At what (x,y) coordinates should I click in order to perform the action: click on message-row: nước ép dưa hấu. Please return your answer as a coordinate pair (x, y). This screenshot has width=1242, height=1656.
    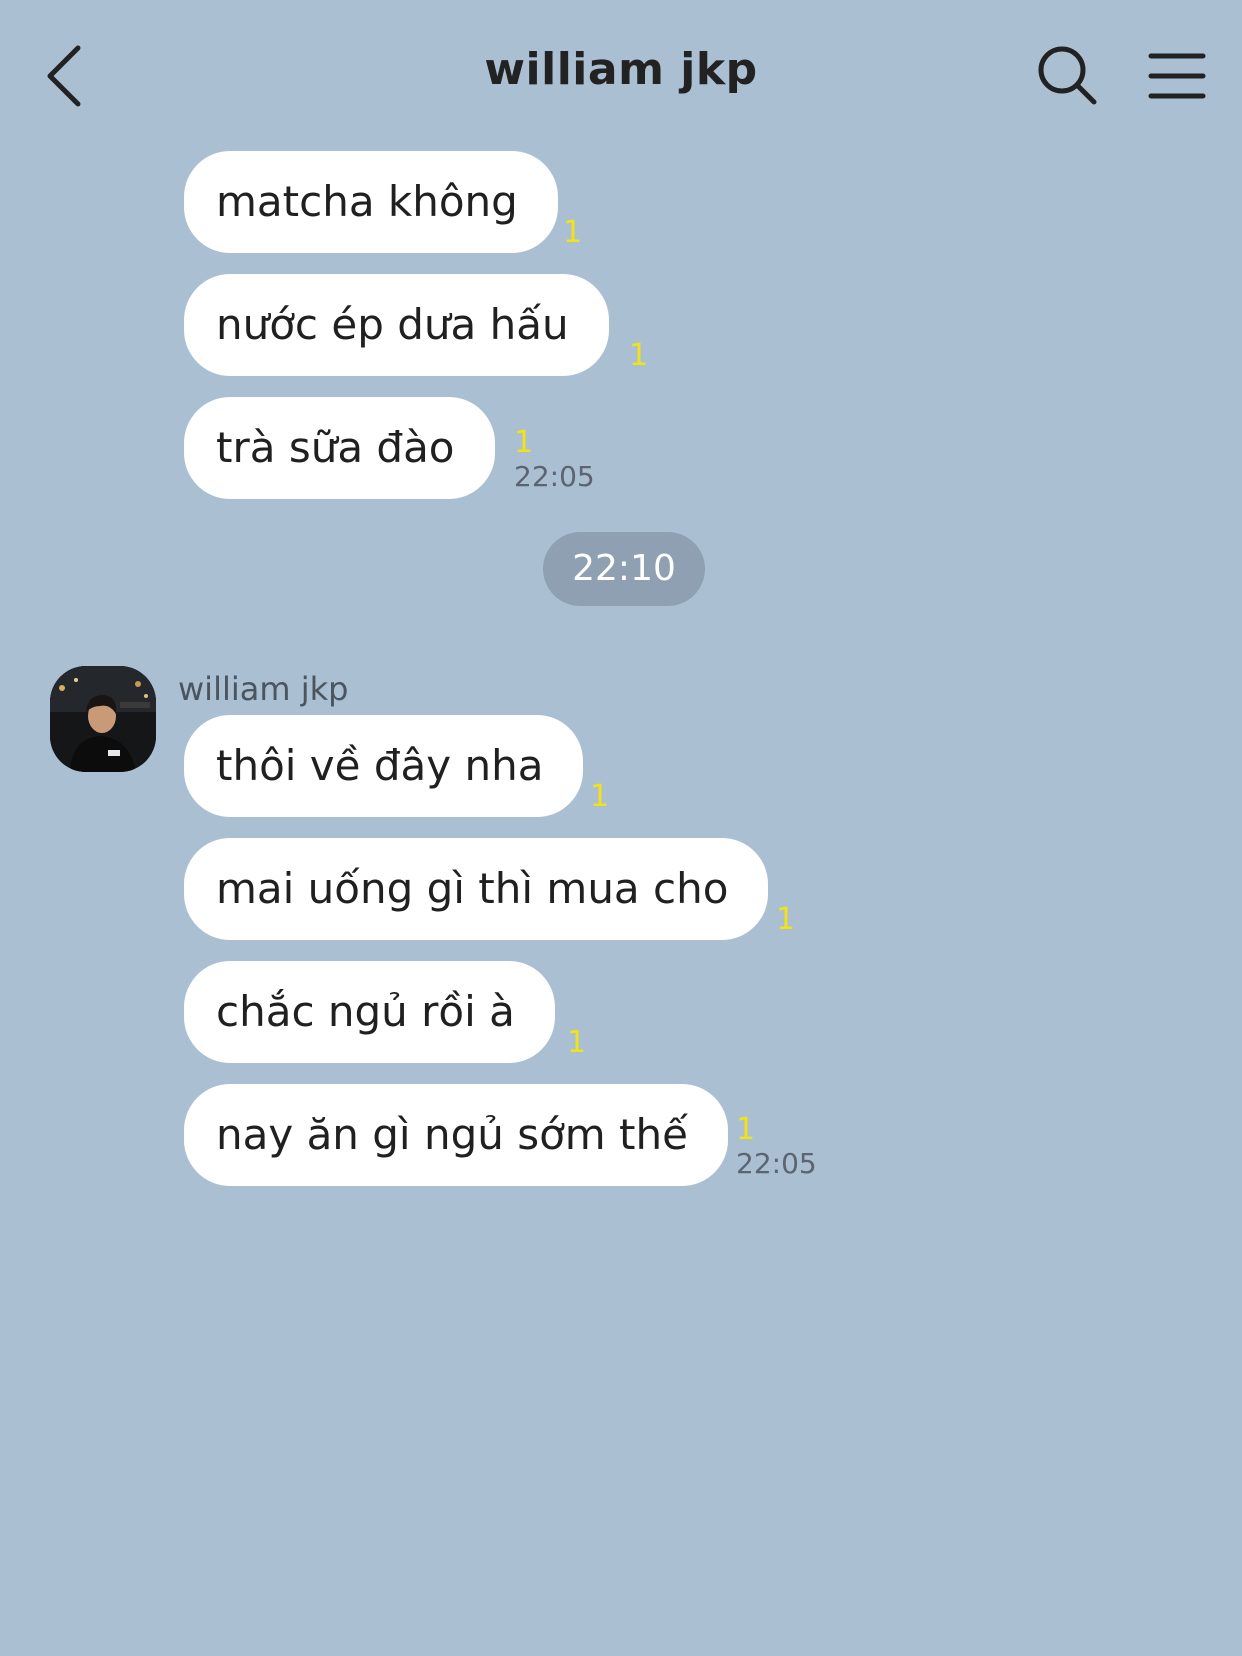
    Looking at the image, I should click on (396, 325).